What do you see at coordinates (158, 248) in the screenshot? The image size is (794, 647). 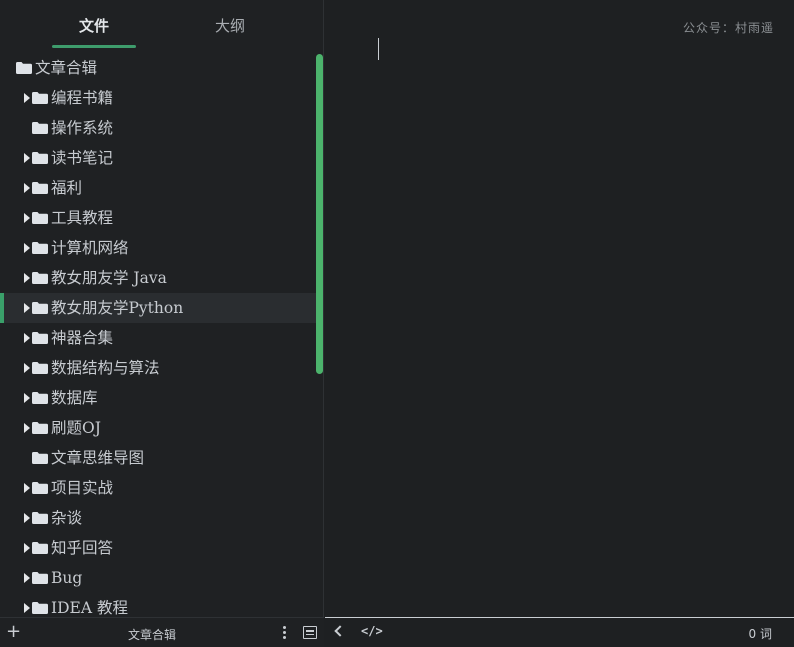 I see `tree-item: 计算机网络` at bounding box center [158, 248].